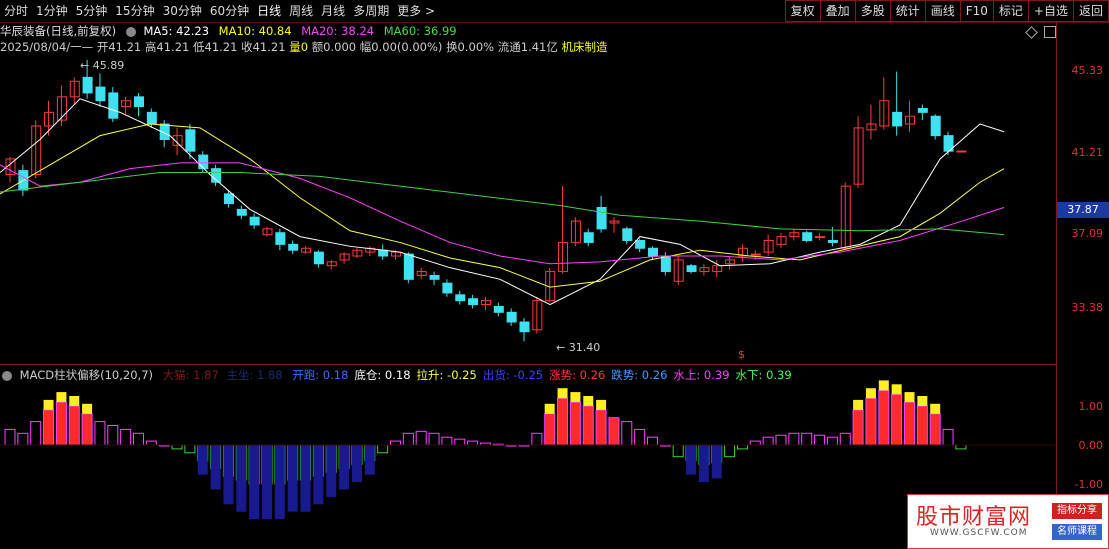  I want to click on price-tick: 45.33, so click(1087, 70).